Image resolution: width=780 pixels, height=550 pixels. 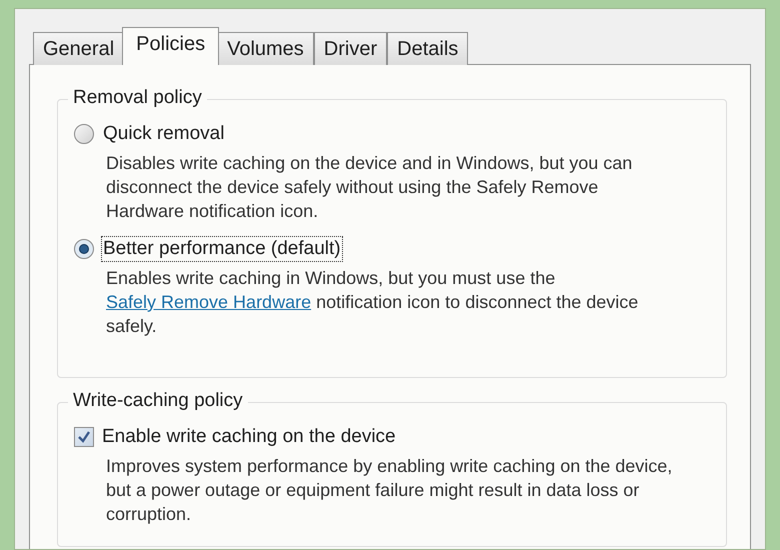 What do you see at coordinates (351, 48) in the screenshot?
I see `tab: Driver` at bounding box center [351, 48].